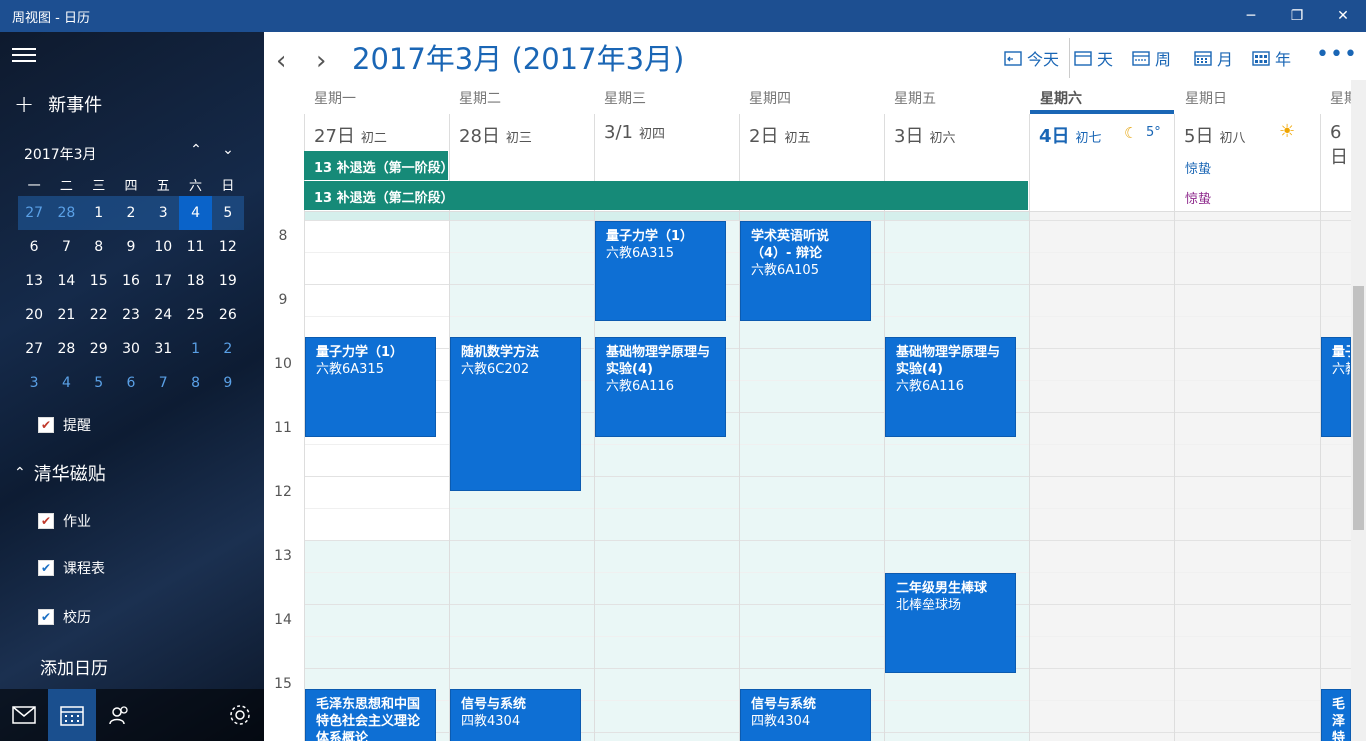  What do you see at coordinates (34, 315) in the screenshot?
I see `mini-month-day: 20` at bounding box center [34, 315].